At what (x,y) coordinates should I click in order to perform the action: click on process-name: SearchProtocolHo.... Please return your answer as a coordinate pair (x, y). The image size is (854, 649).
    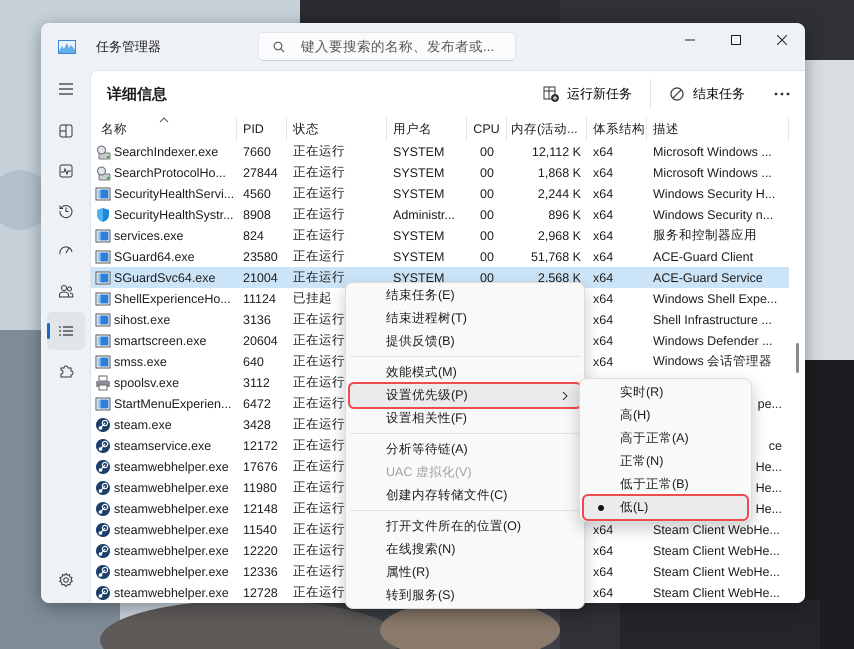
    Looking at the image, I should click on (170, 173).